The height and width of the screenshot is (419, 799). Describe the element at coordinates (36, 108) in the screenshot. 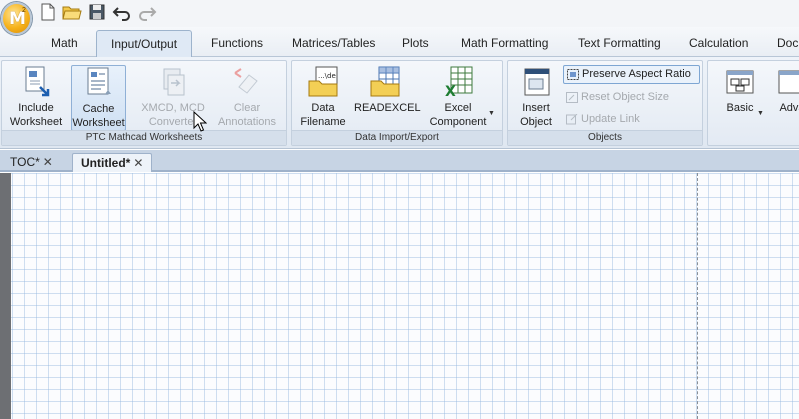

I see `include-worksheet-label-1: Include` at that location.